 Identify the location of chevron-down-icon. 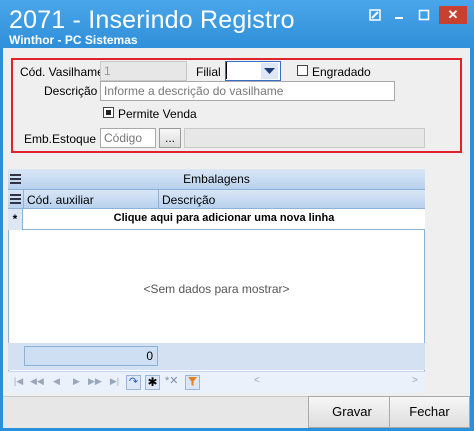
(269, 71).